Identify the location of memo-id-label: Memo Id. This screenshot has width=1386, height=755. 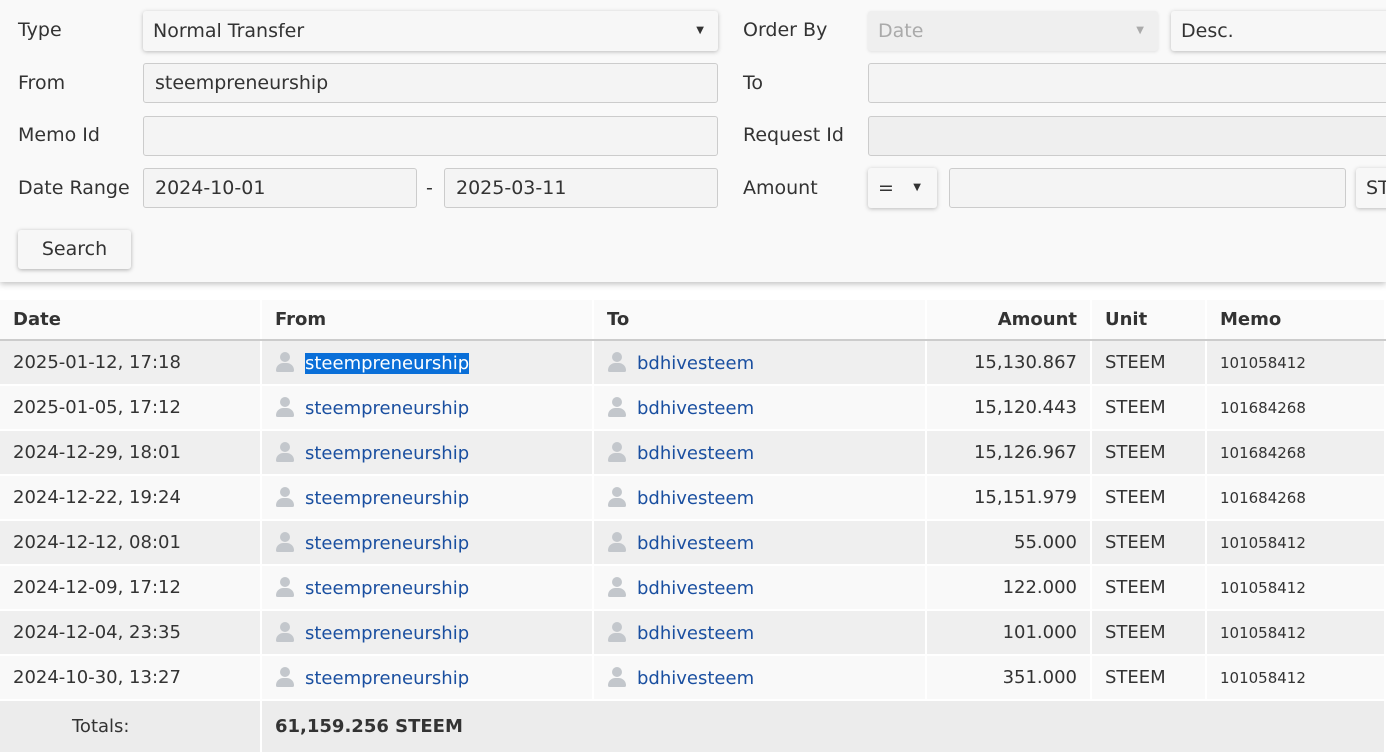
(59, 135).